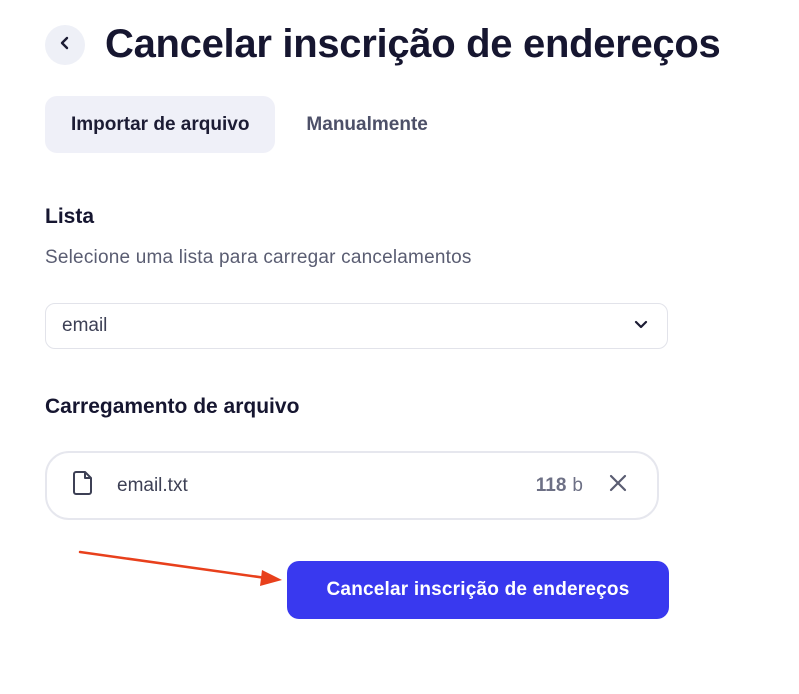 This screenshot has width=799, height=694. What do you see at coordinates (352, 485) in the screenshot?
I see `uploaded-file-card: email.txt 118 b` at bounding box center [352, 485].